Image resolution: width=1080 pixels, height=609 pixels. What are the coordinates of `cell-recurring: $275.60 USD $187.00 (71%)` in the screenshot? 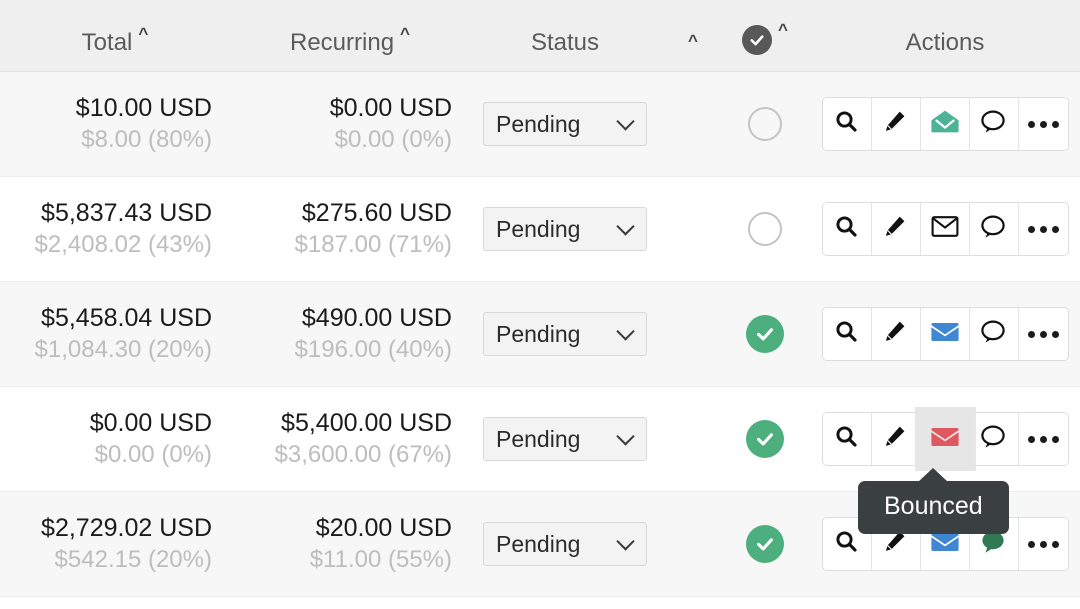 It's located at (350, 229).